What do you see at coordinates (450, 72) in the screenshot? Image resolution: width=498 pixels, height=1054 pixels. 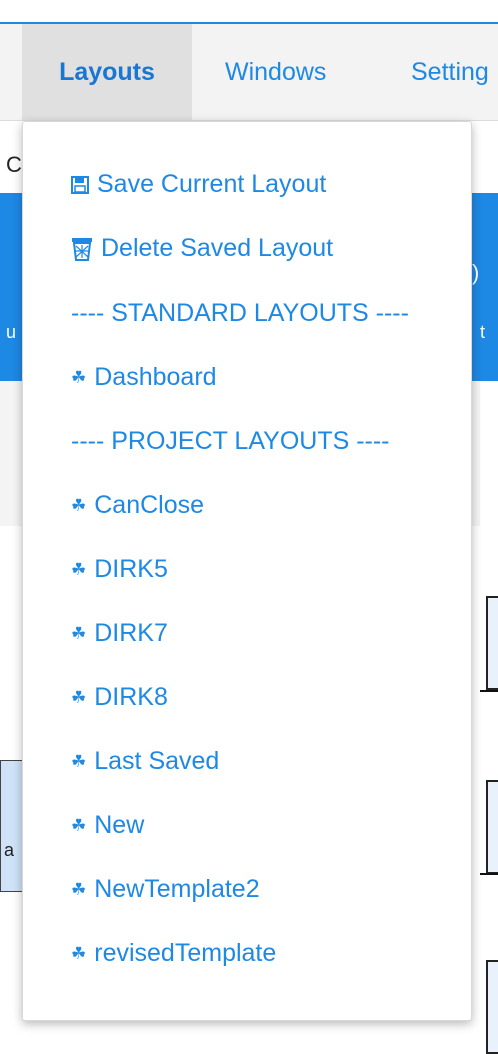 I see `tab-settings: Setting` at bounding box center [450, 72].